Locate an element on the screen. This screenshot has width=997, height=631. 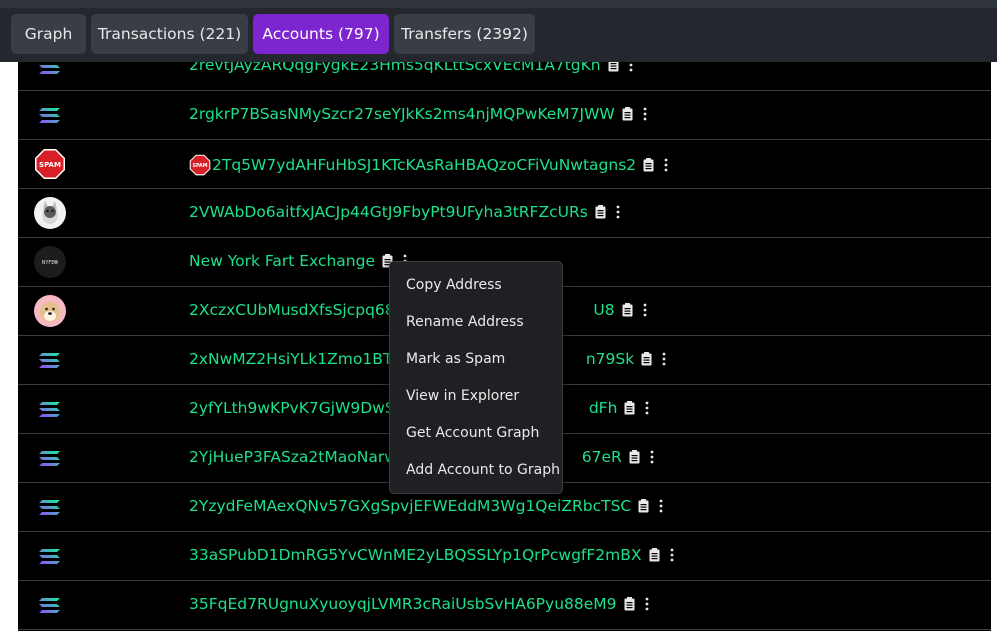
menu-item-add-account-to-graph: Add Account to Graph is located at coordinates (483, 470).